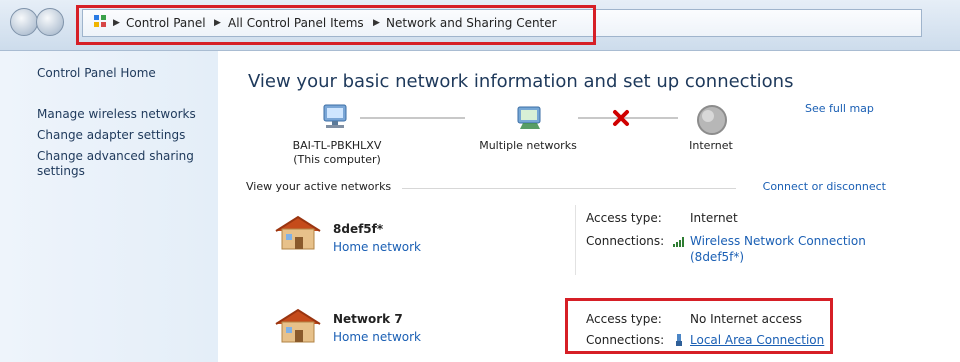  Describe the element at coordinates (785, 241) in the screenshot. I see `wireless-connection-link: Wireless Network Connection` at that location.